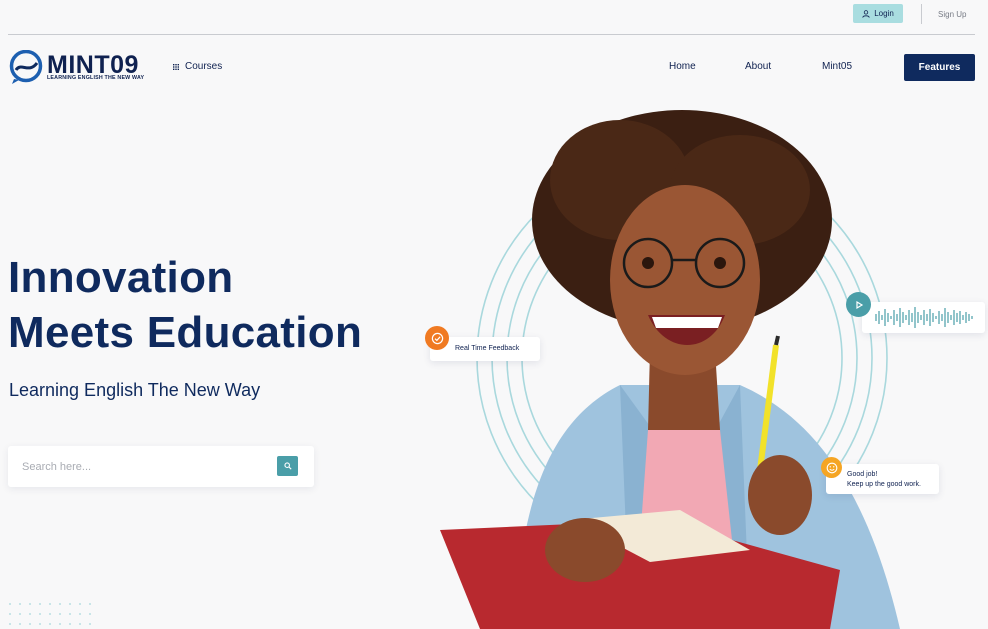 Image resolution: width=988 pixels, height=629 pixels. I want to click on hero-title: Innovation Meets Education, so click(185, 305).